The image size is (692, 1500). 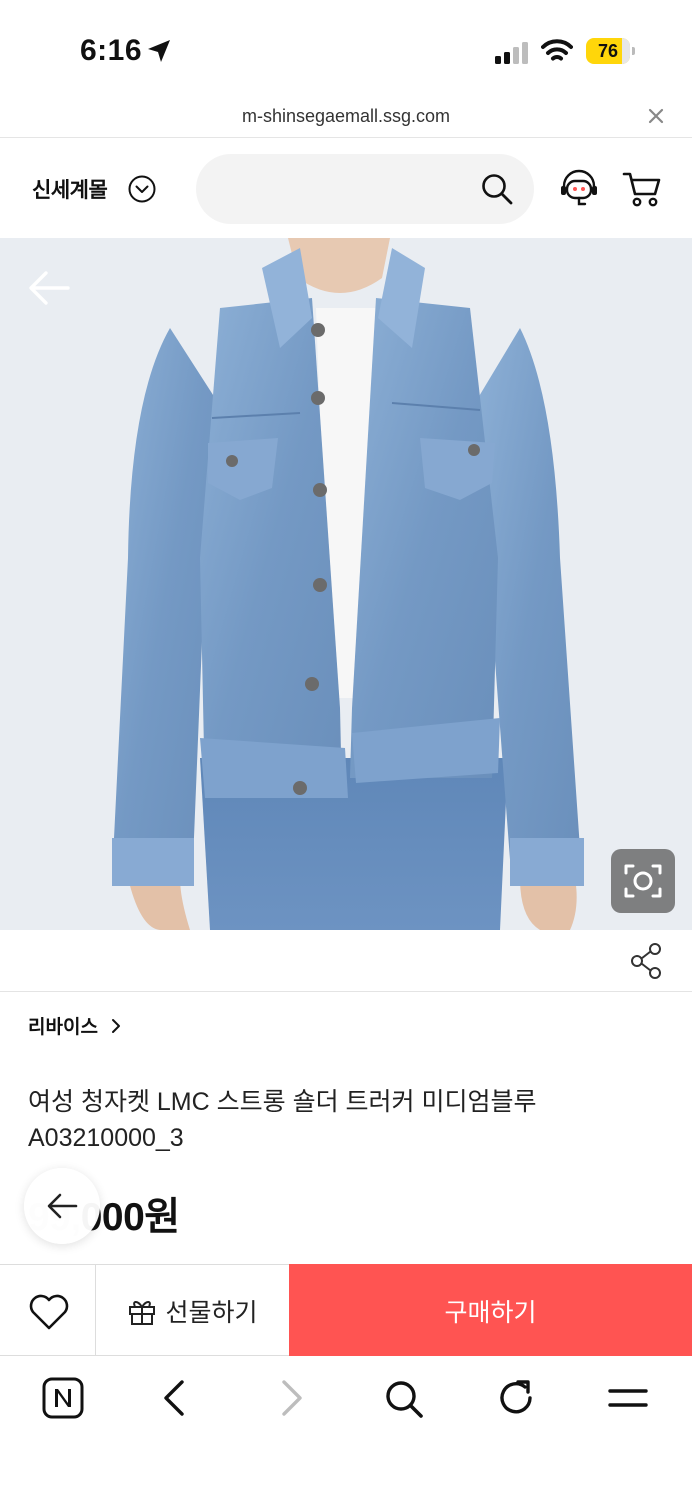 I want to click on gift-button: 선물하기, so click(x=192, y=1310).